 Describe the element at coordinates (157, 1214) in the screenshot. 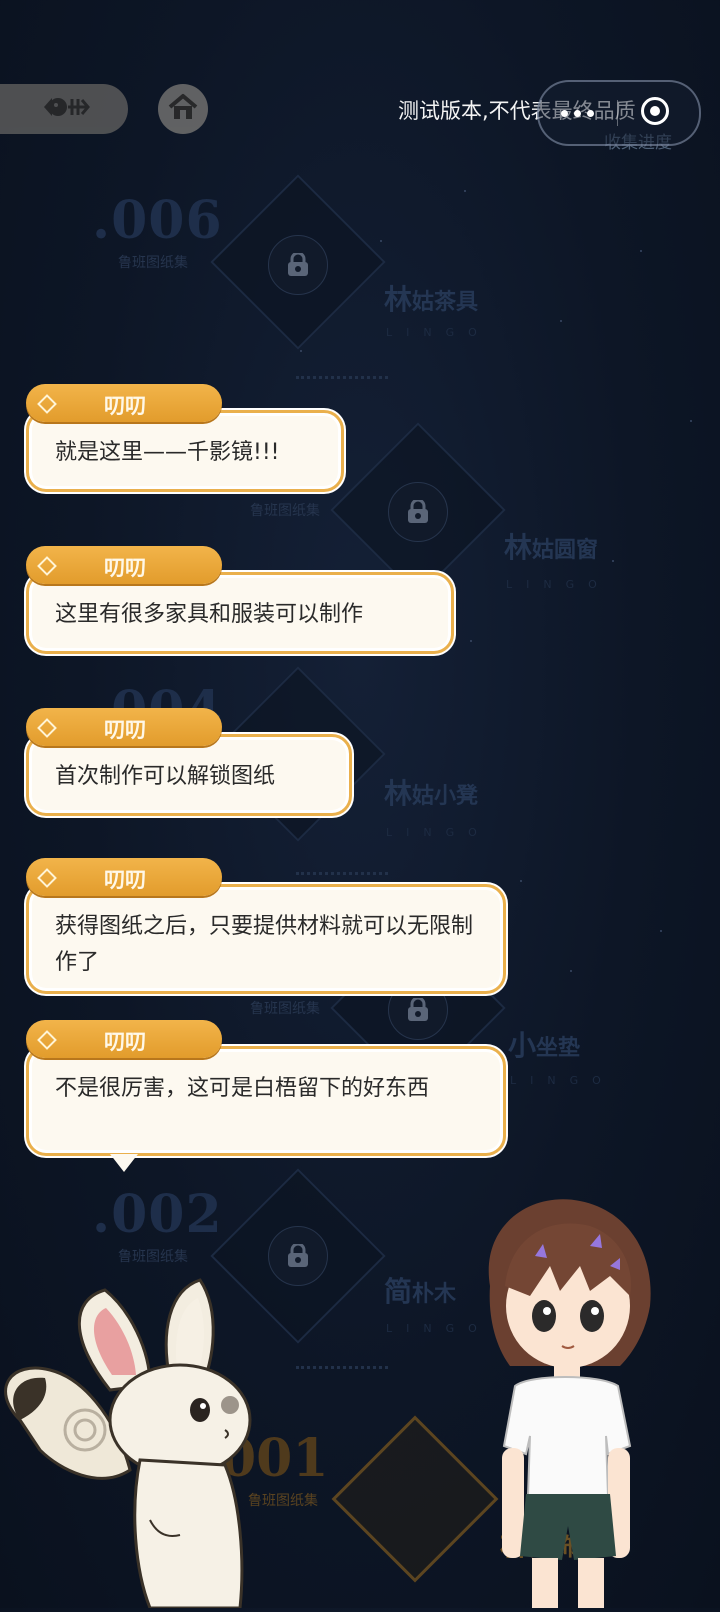

I see `catalog-number: .002` at that location.